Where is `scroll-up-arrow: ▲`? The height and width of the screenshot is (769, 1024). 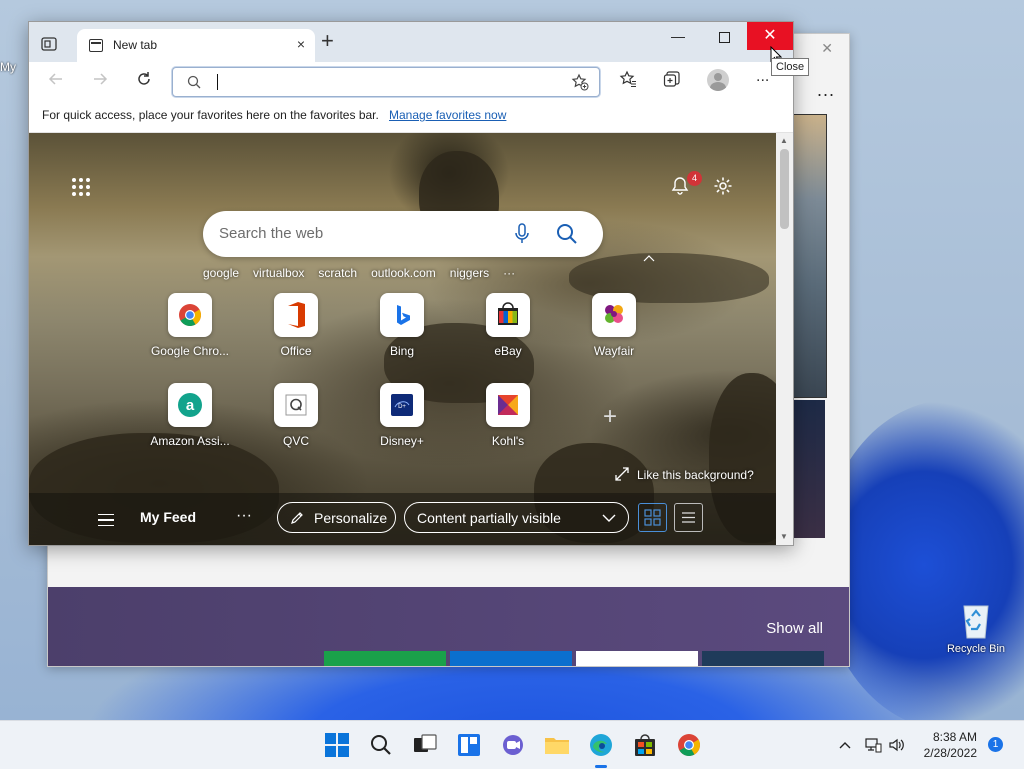
scroll-up-arrow: ▲ is located at coordinates (784, 140).